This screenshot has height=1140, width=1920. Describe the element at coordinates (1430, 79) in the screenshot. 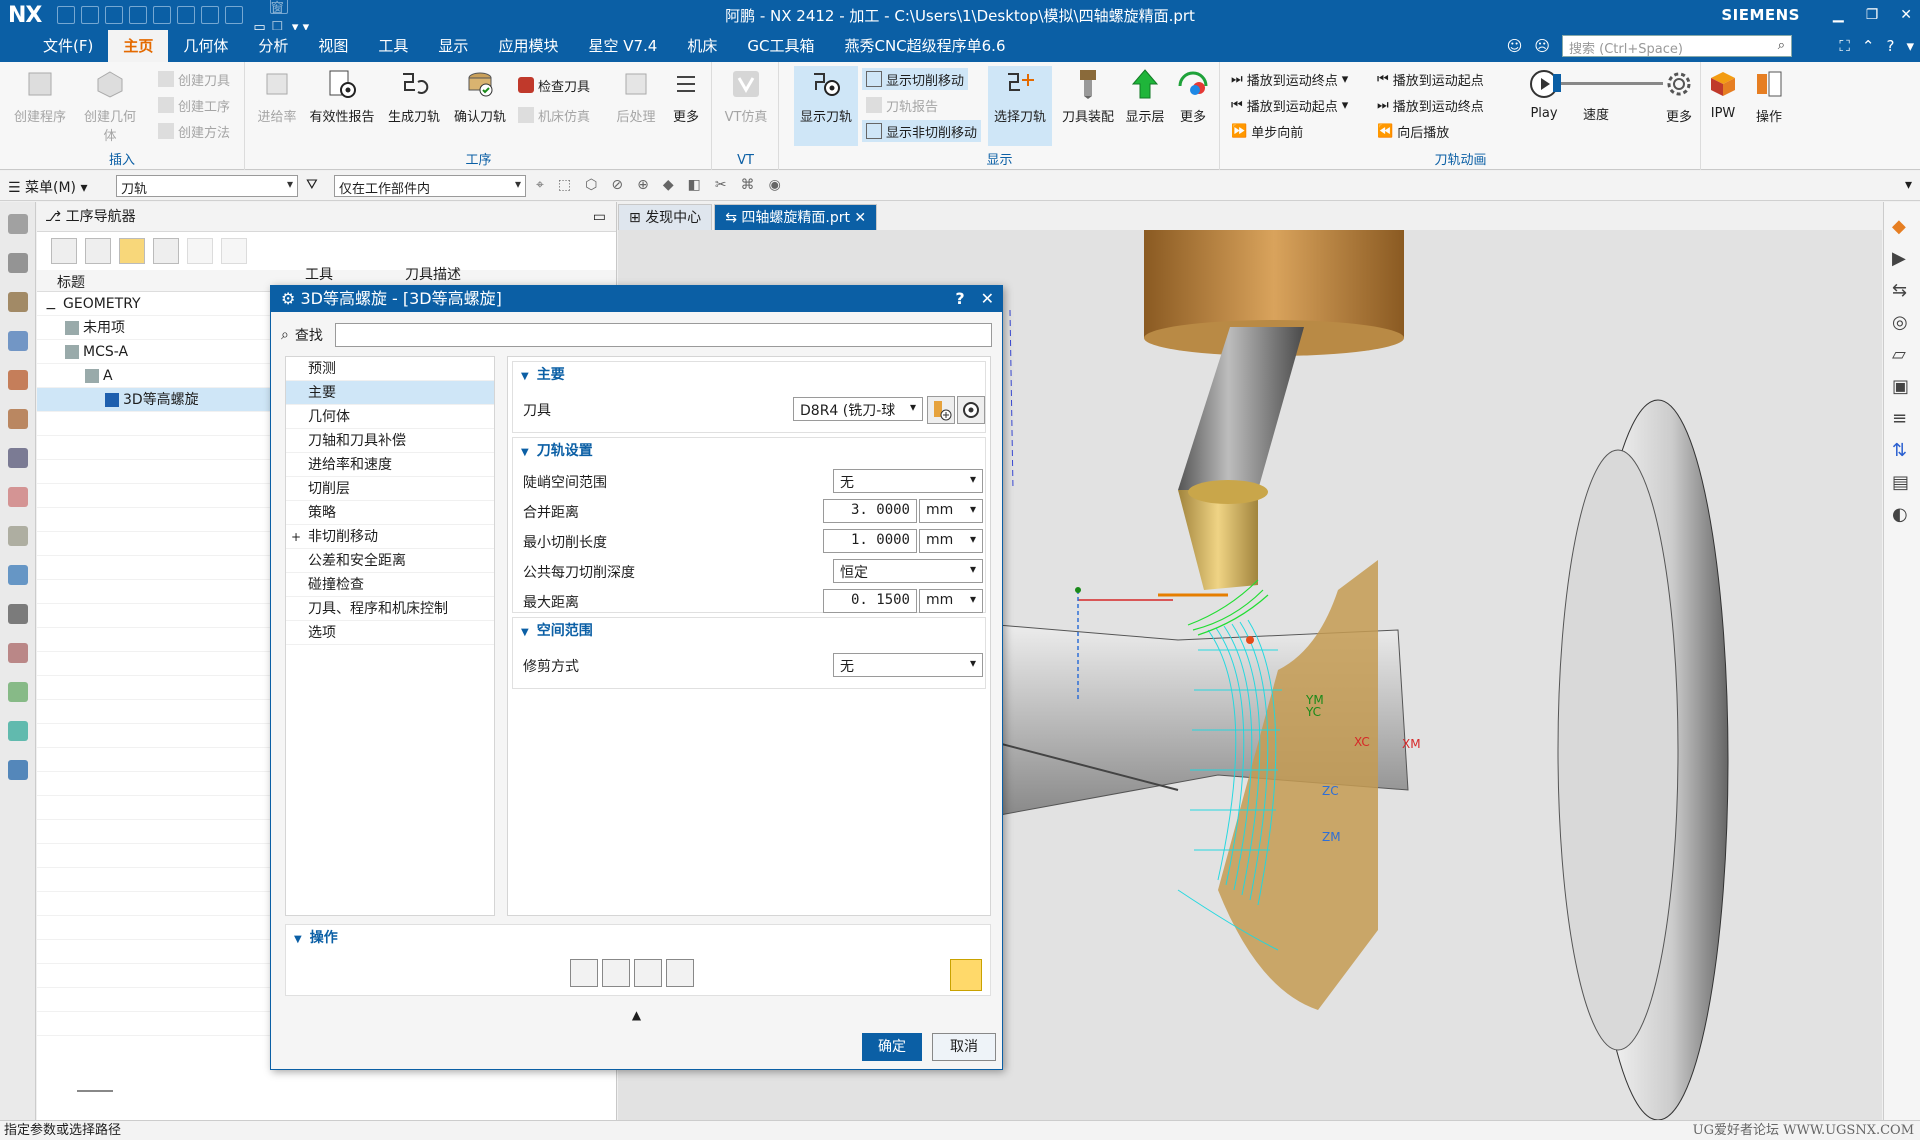

I see `play-to-start-b-button: ⏮ 播放到运动起点` at that location.